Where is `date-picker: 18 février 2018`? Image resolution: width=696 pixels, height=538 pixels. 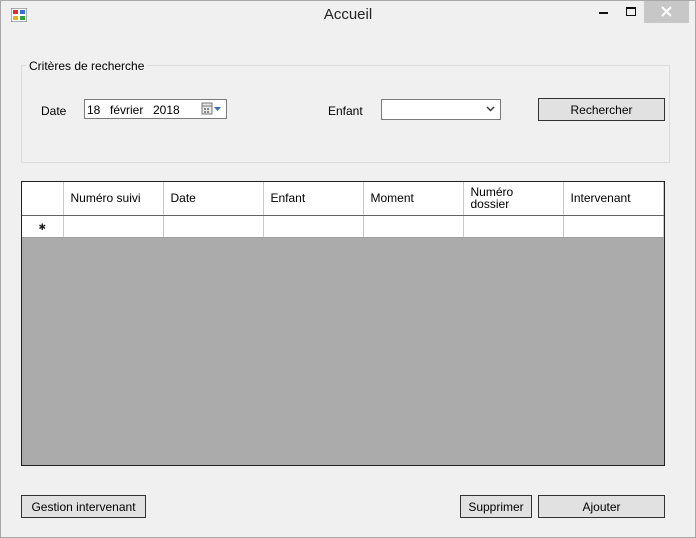
date-picker: 18 février 2018 is located at coordinates (155, 109).